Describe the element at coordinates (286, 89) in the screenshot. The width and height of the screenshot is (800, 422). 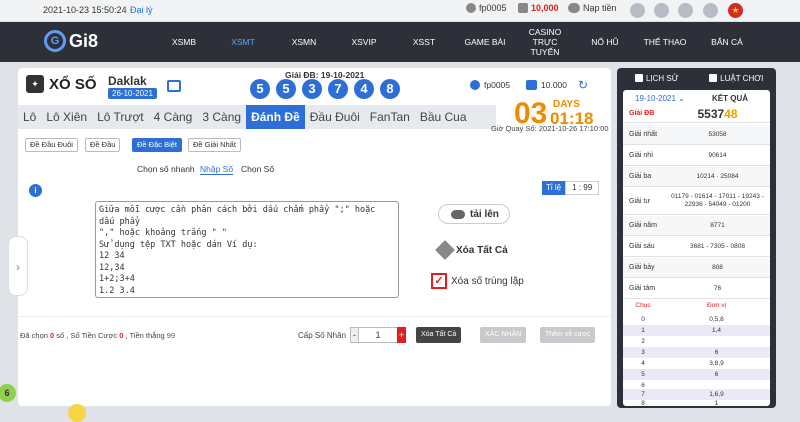
I see `result-ball: 5` at that location.